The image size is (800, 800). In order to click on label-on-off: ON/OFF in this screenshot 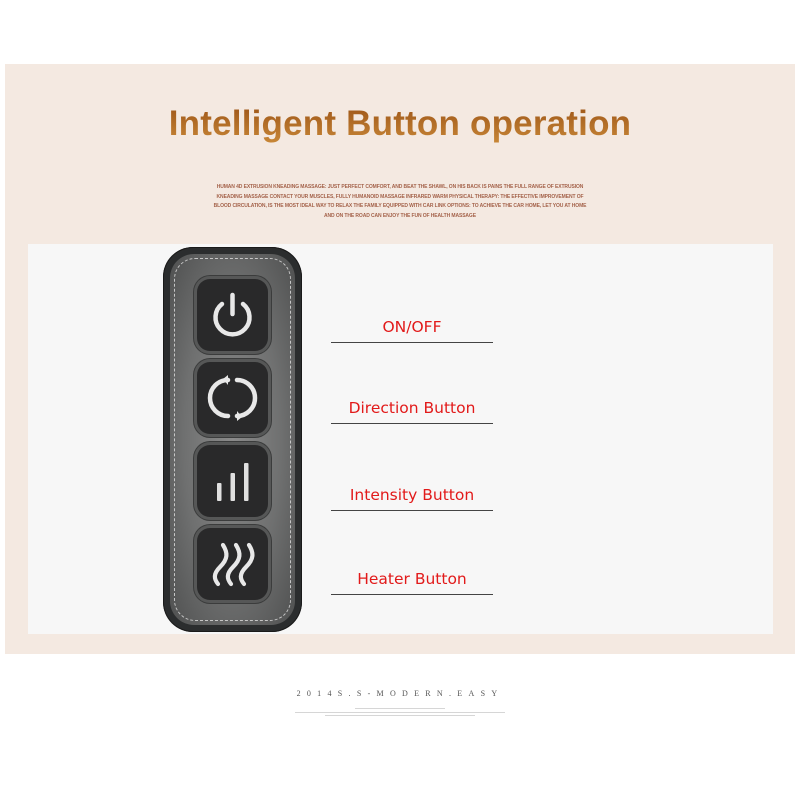, I will do `click(412, 330)`.